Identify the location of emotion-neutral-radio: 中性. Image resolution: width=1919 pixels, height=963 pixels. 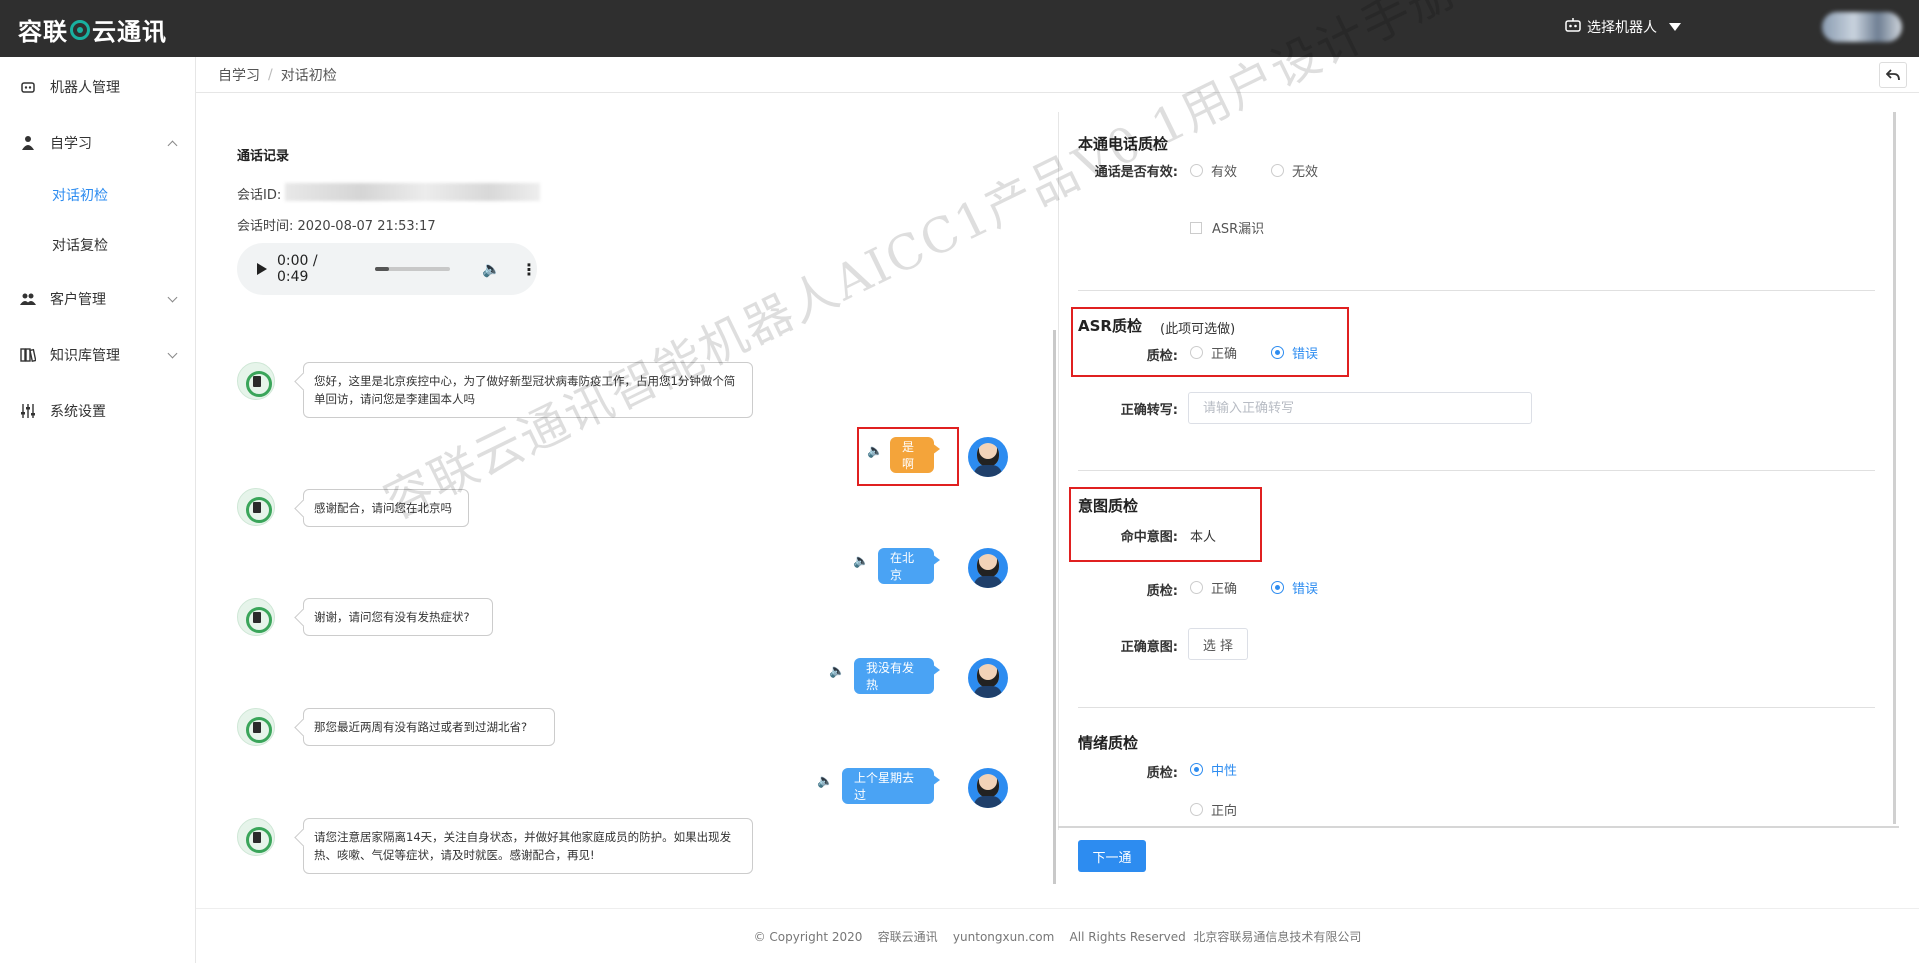
(1213, 769).